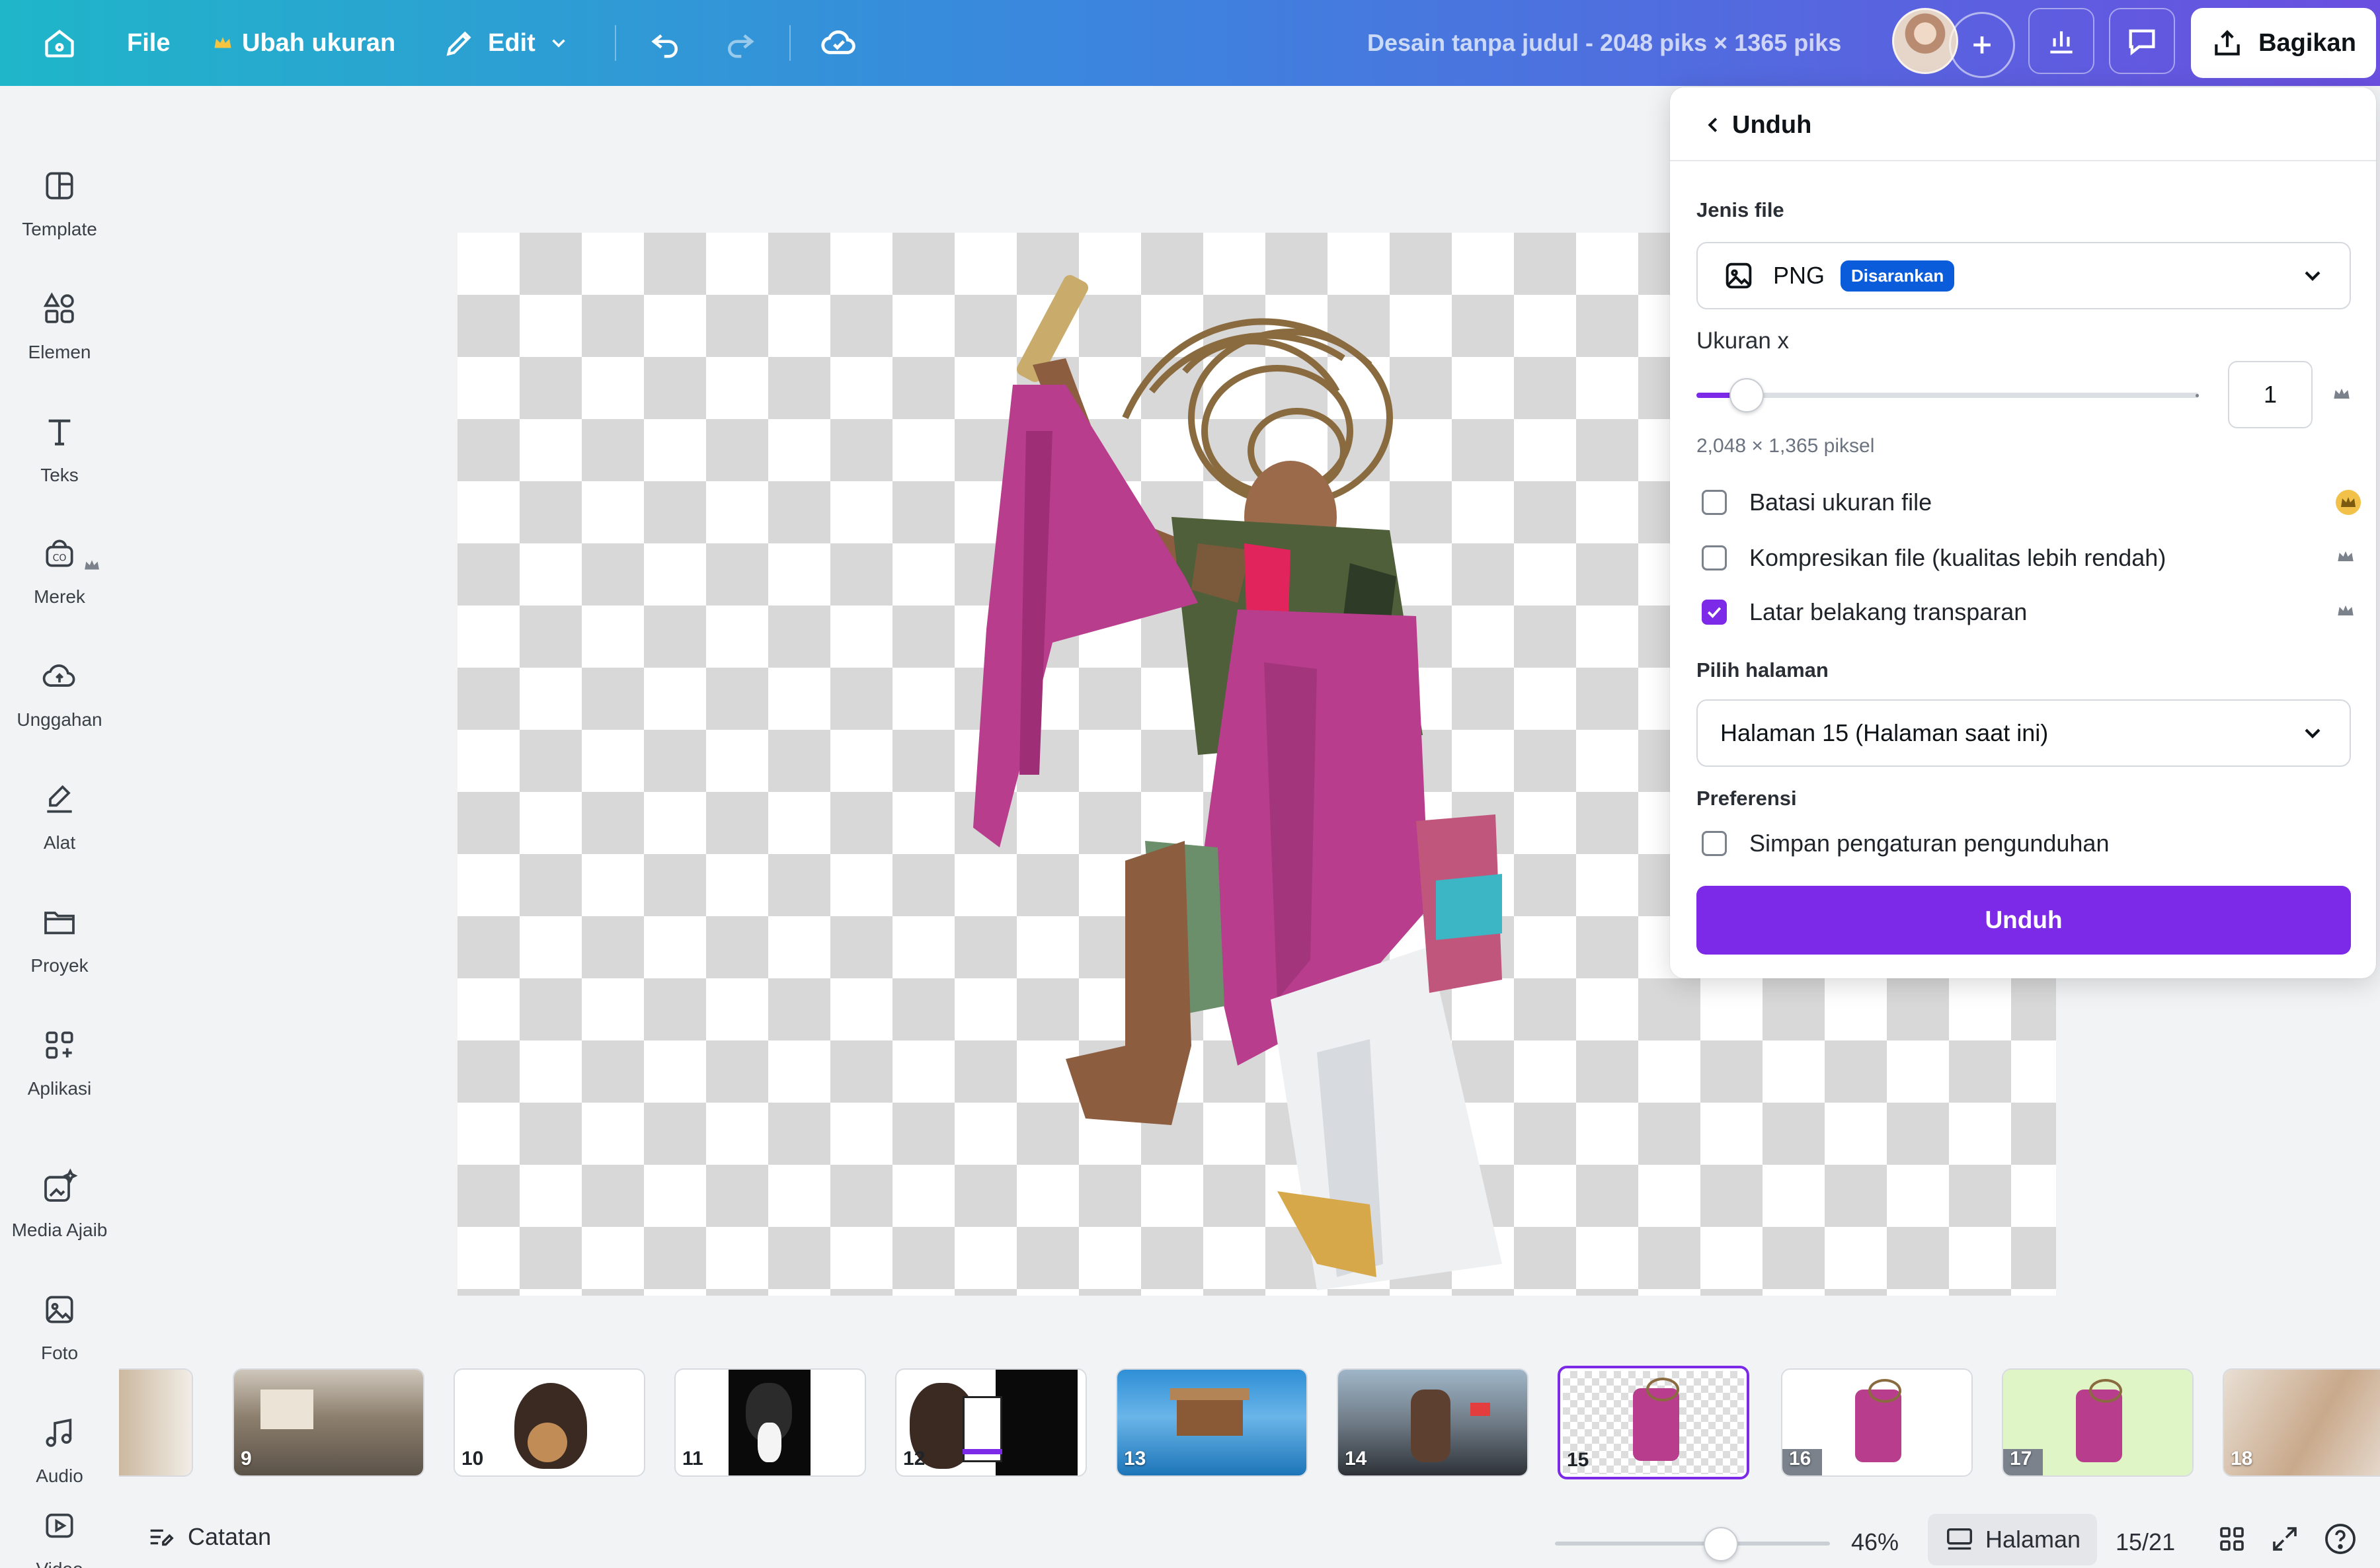 The height and width of the screenshot is (1568, 2380). I want to click on comment-icon, so click(2142, 42).